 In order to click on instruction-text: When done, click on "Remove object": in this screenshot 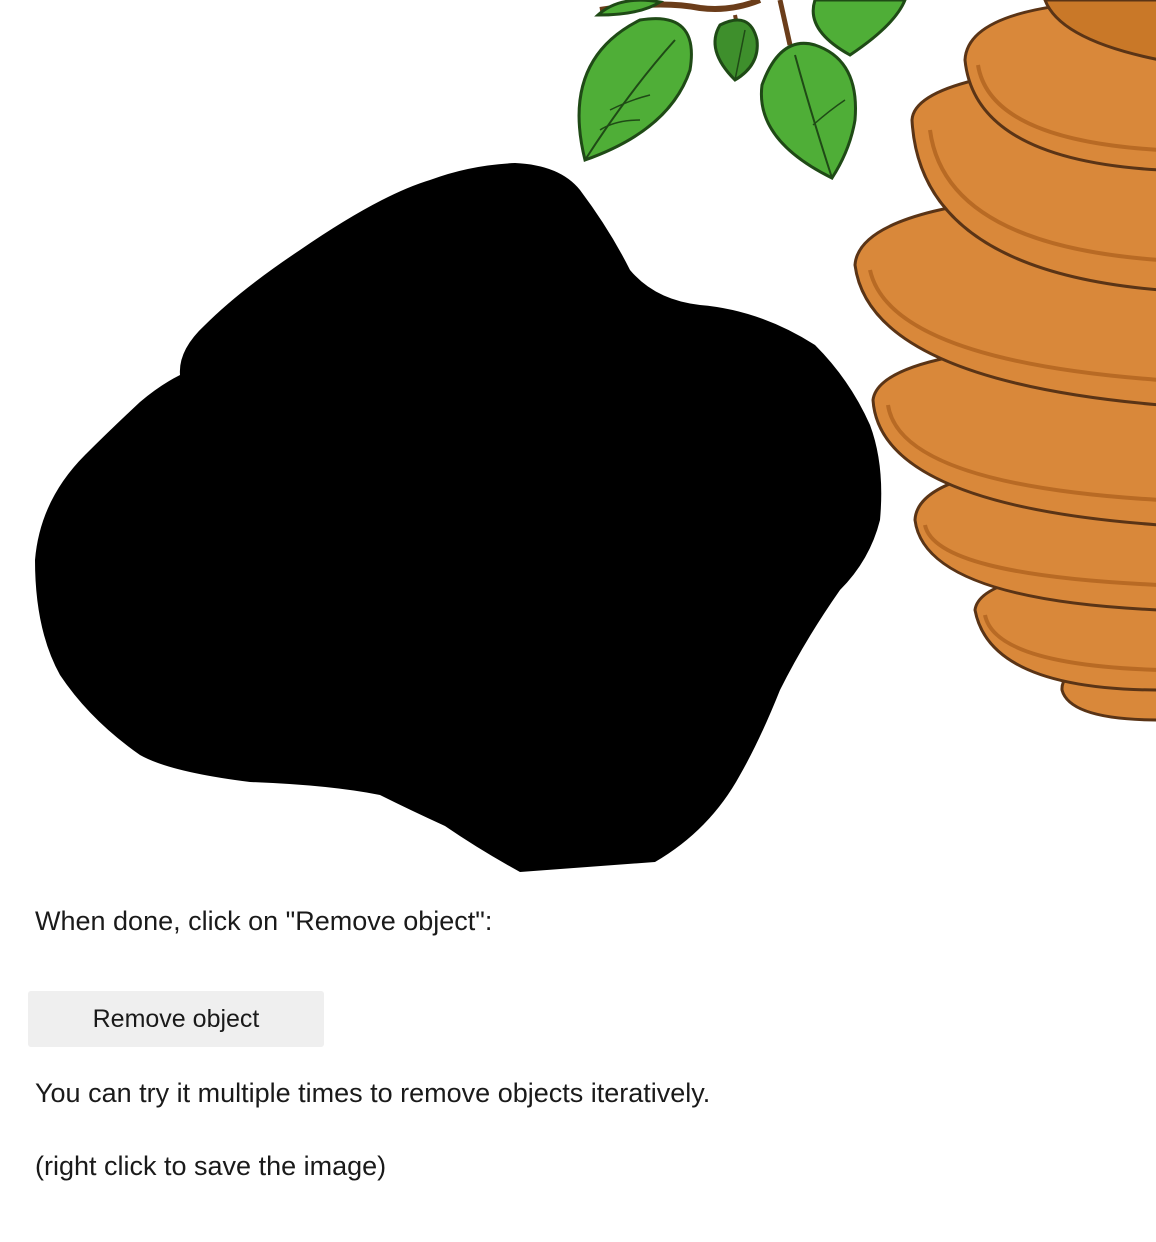, I will do `click(264, 921)`.